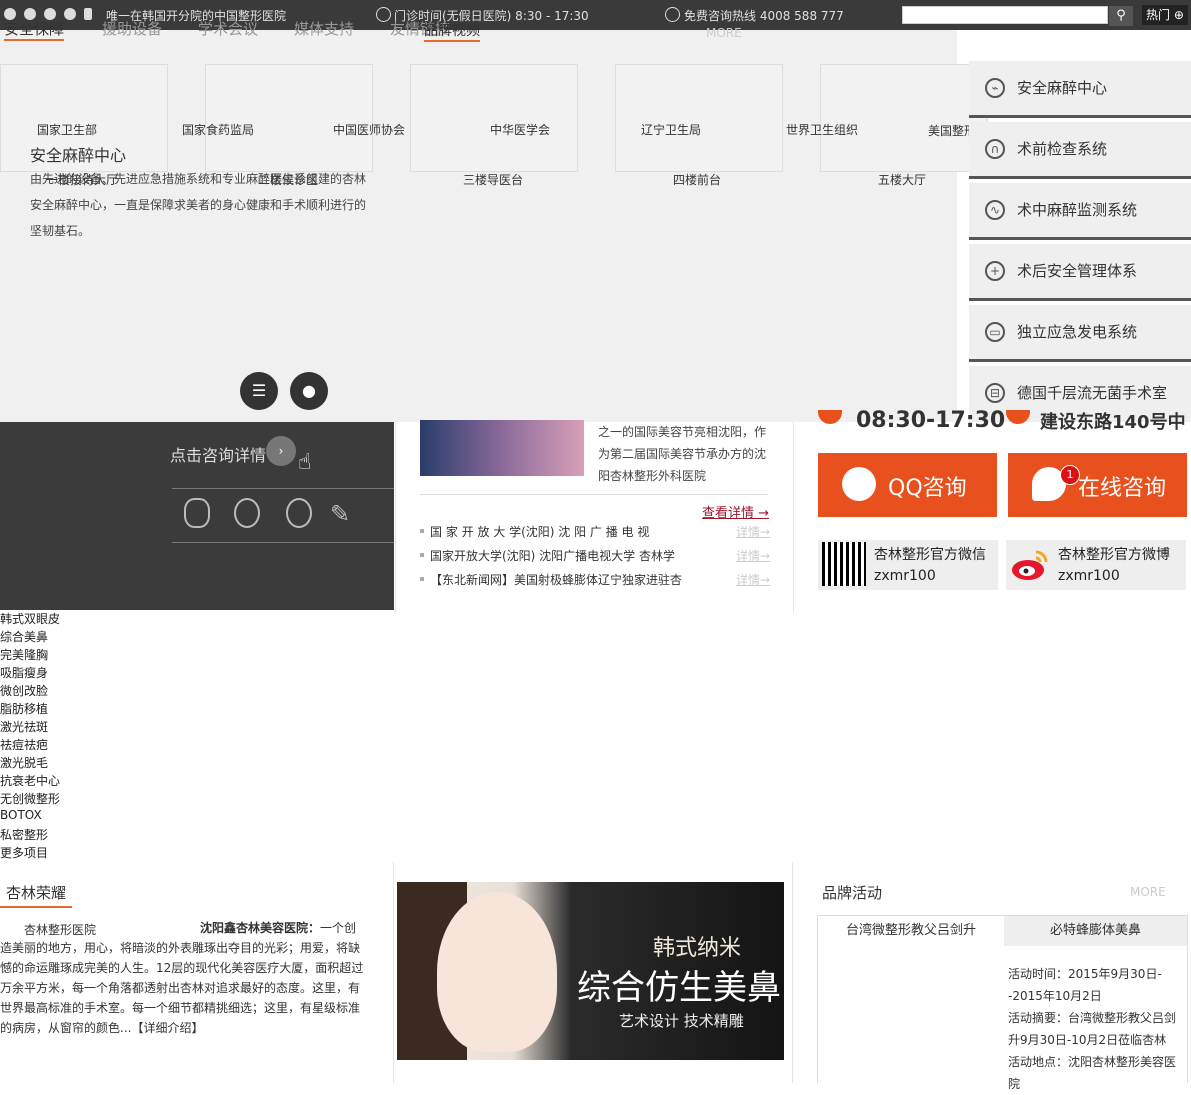 This screenshot has width=1191, height=1095. Describe the element at coordinates (24, 708) in the screenshot. I see `procedure-link: 脂肪移植` at that location.